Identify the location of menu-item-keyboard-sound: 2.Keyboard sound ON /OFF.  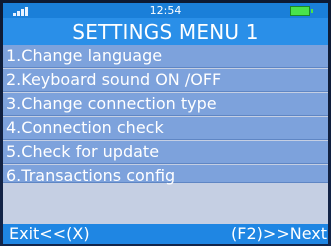
(165, 80).